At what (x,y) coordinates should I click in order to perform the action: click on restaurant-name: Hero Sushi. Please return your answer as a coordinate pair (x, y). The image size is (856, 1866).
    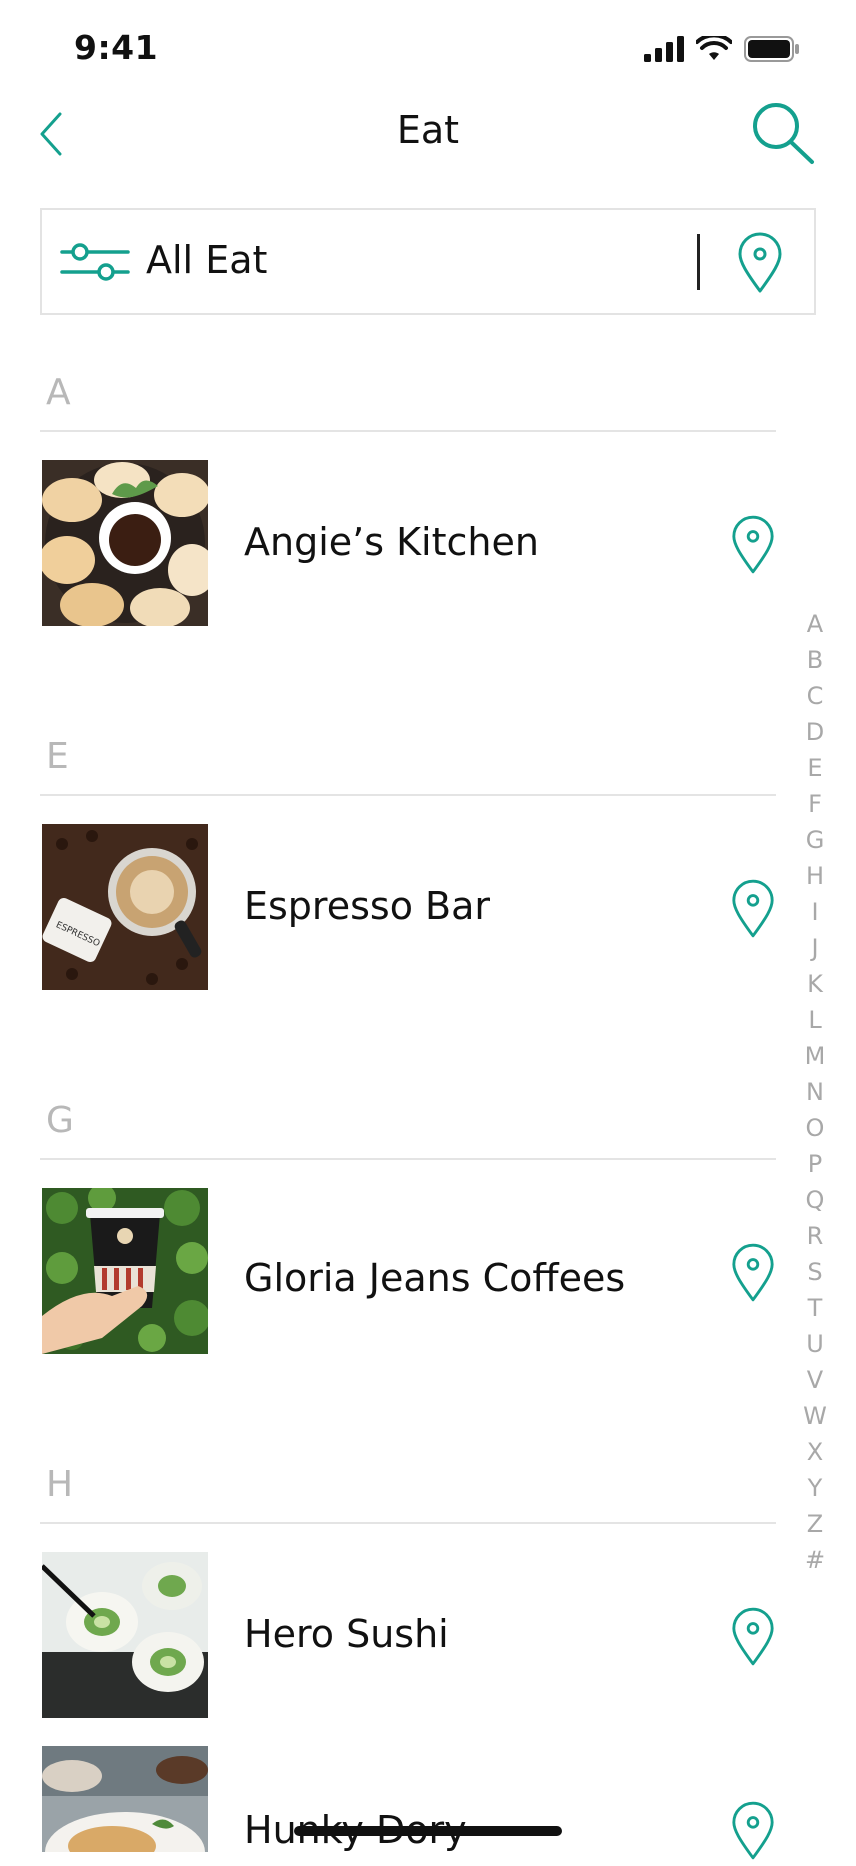
    Looking at the image, I should click on (346, 1634).